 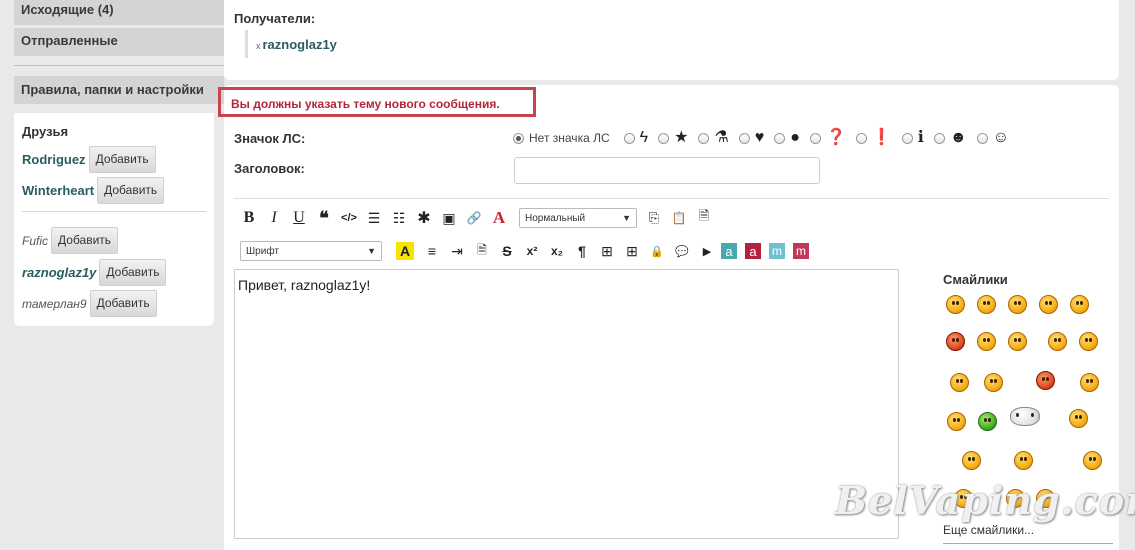 What do you see at coordinates (474, 218) in the screenshot?
I see `link-icon: 🔗` at bounding box center [474, 218].